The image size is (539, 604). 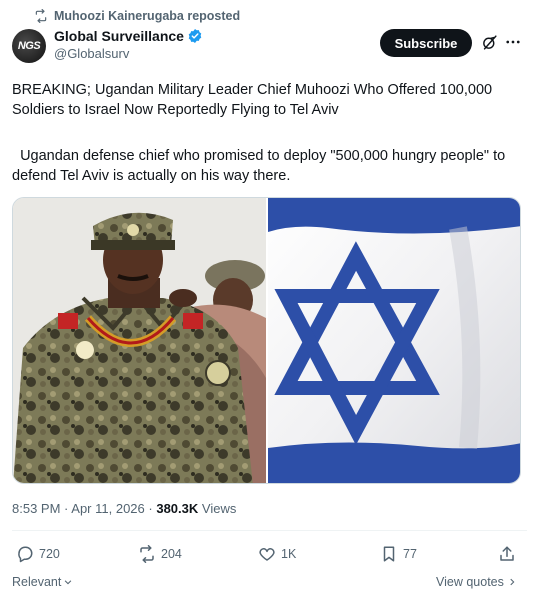 What do you see at coordinates (37, 582) in the screenshot?
I see `sort-label: Relevant` at bounding box center [37, 582].